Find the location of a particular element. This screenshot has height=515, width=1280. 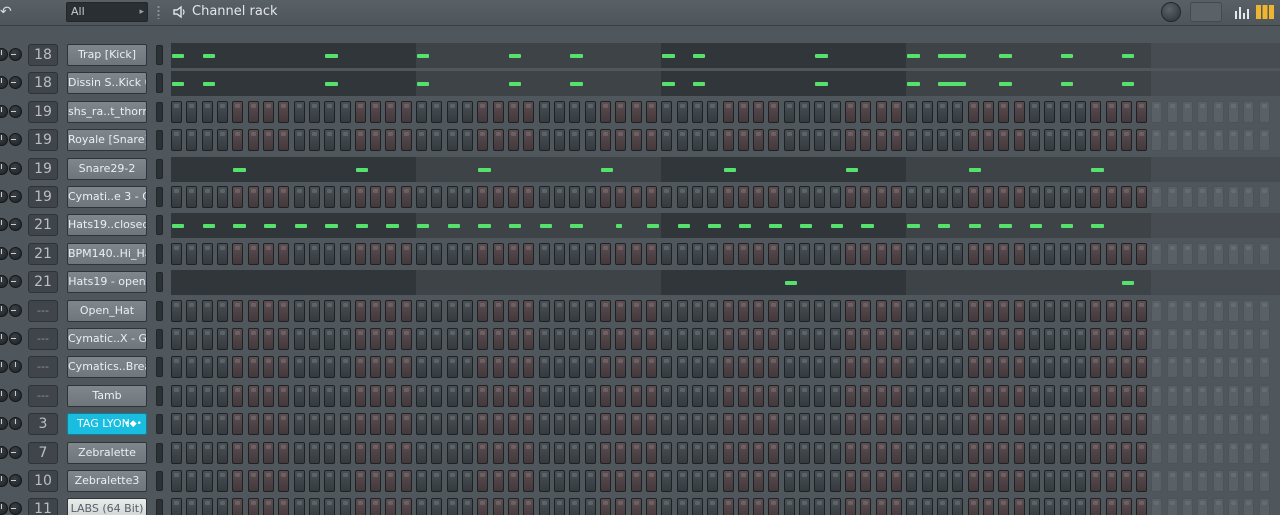

mixer-track-selector: 7 is located at coordinates (43, 452).